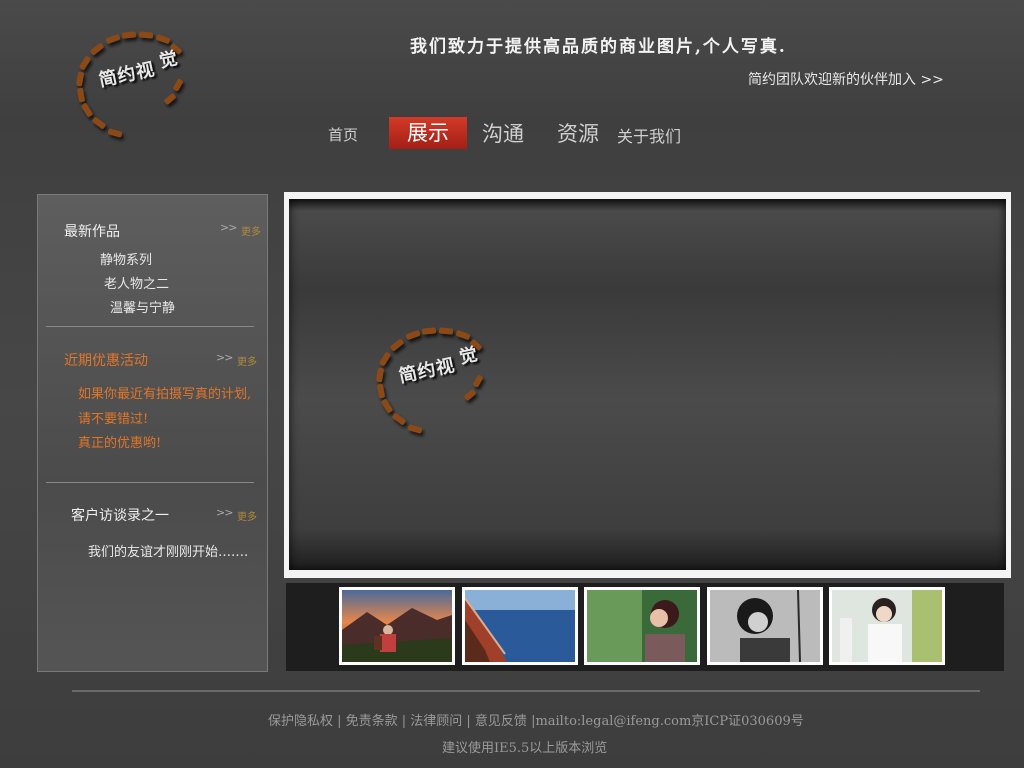  What do you see at coordinates (251, 230) in the screenshot?
I see `latest-more-link: 更多` at bounding box center [251, 230].